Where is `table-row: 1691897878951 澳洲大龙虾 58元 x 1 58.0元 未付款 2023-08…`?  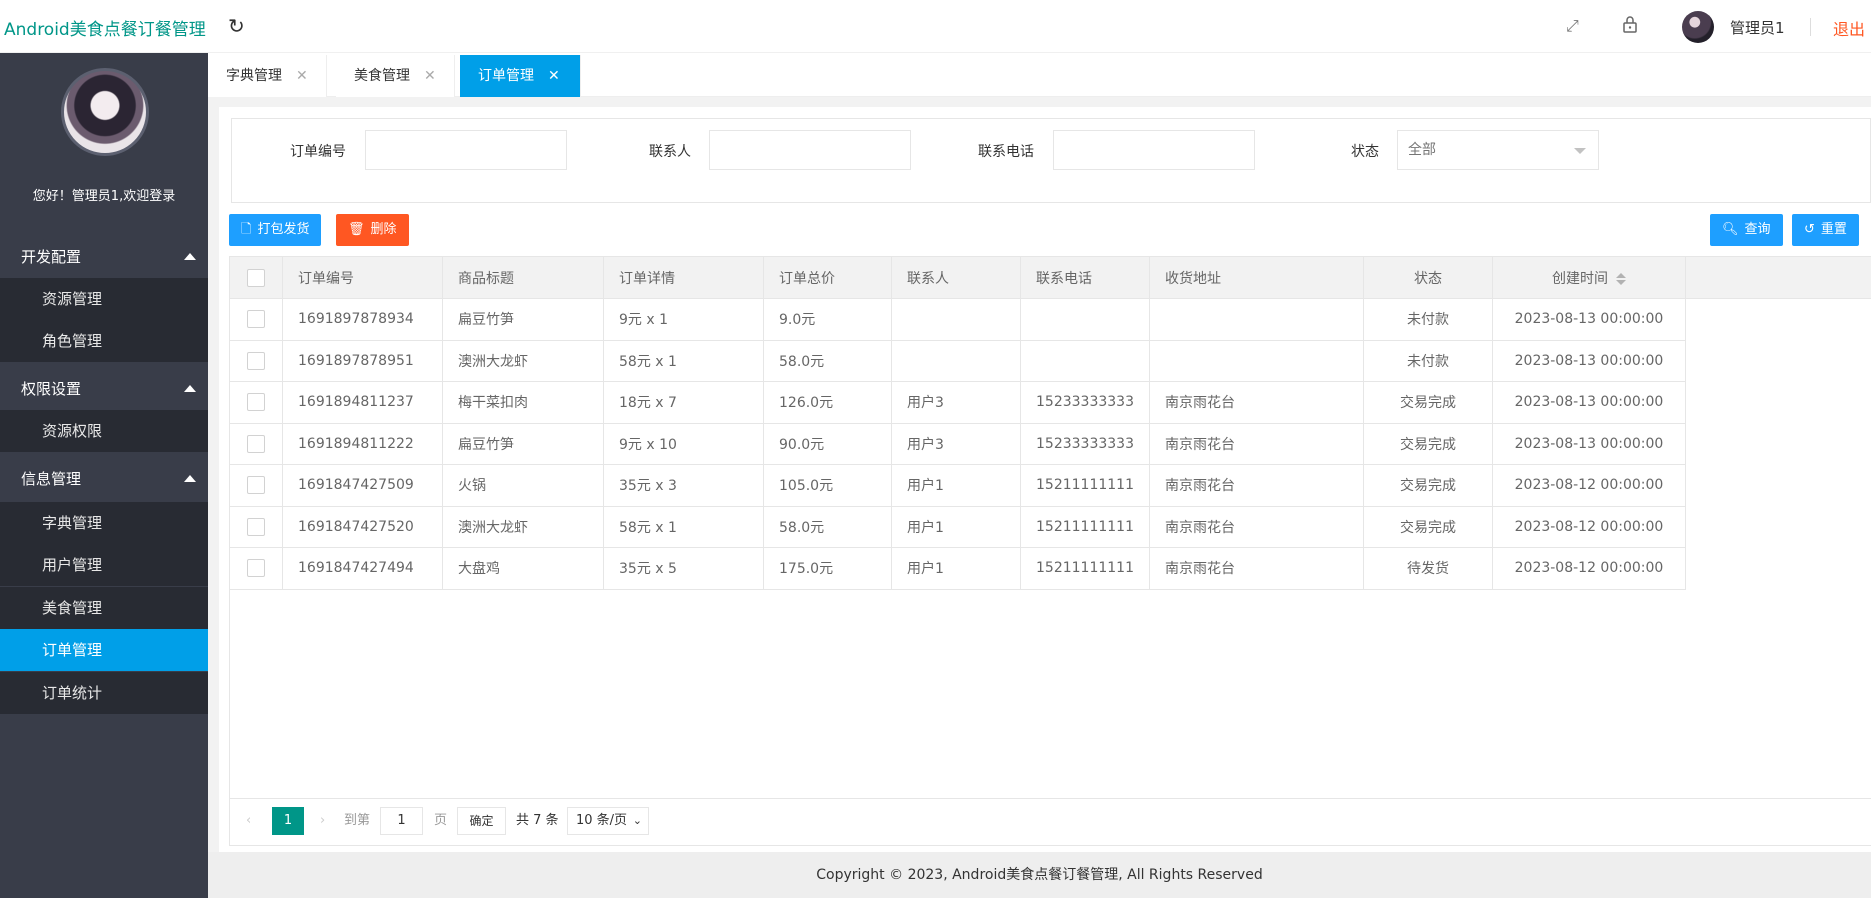 table-row: 1691897878951 澳洲大龙虾 58元 x 1 58.0元 未付款 2023-08… is located at coordinates (957, 360).